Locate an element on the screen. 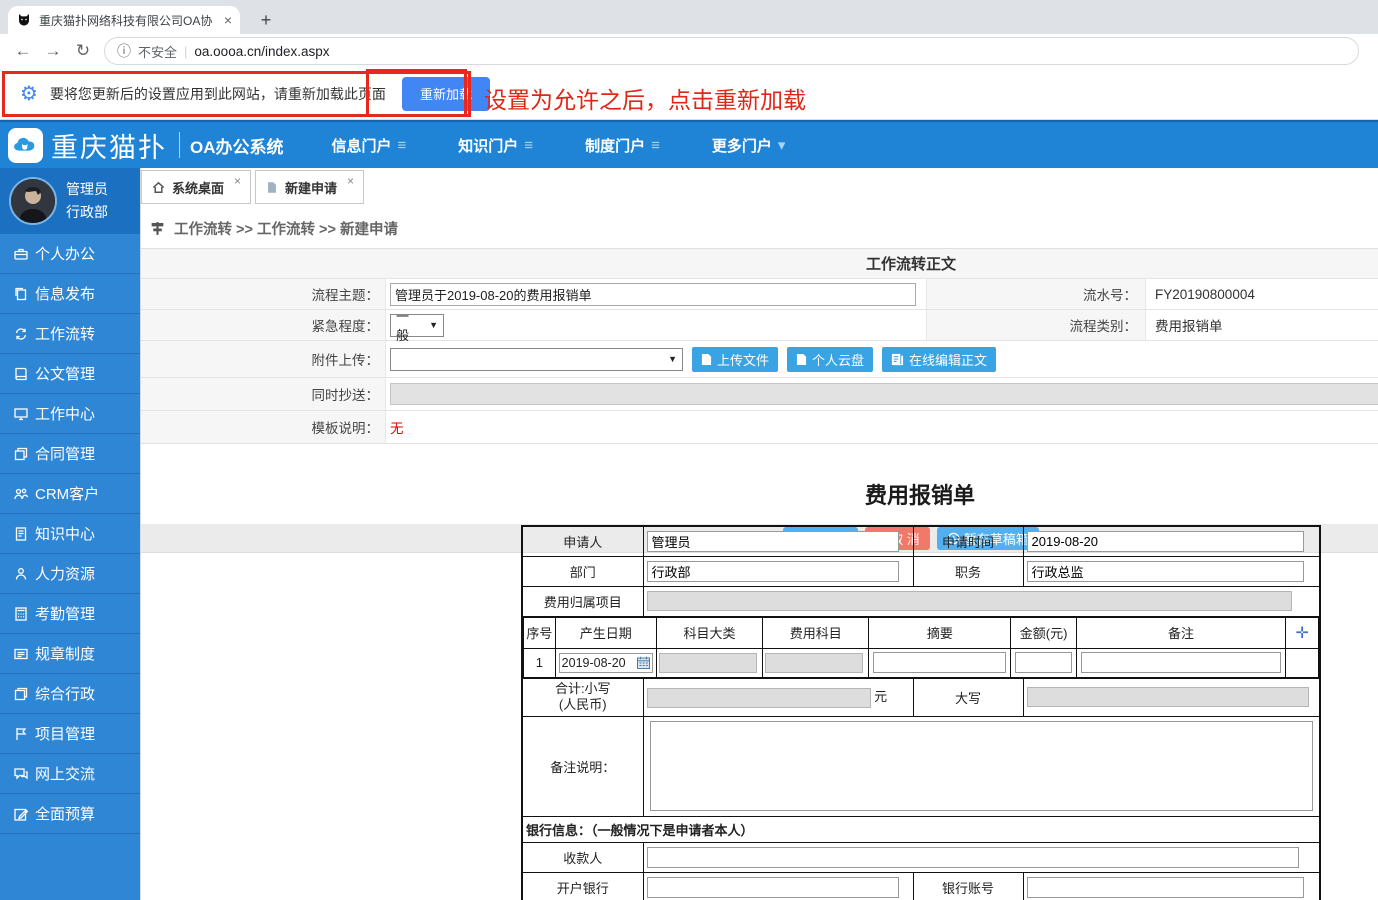  row-index: 1 is located at coordinates (539, 662).